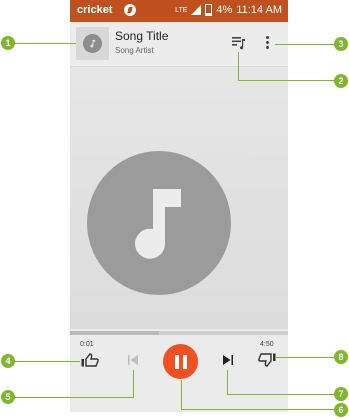 Image resolution: width=349 pixels, height=419 pixels. Describe the element at coordinates (228, 360) in the screenshot. I see `skip-next-icon` at that location.